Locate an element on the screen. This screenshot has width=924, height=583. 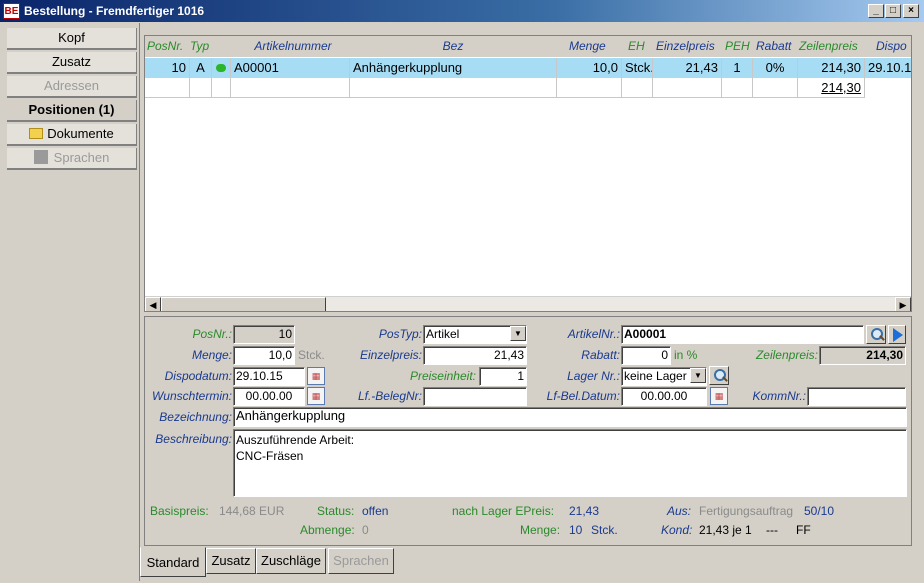
cell-bez: Anhängerkupplung is located at coordinates (453, 68).